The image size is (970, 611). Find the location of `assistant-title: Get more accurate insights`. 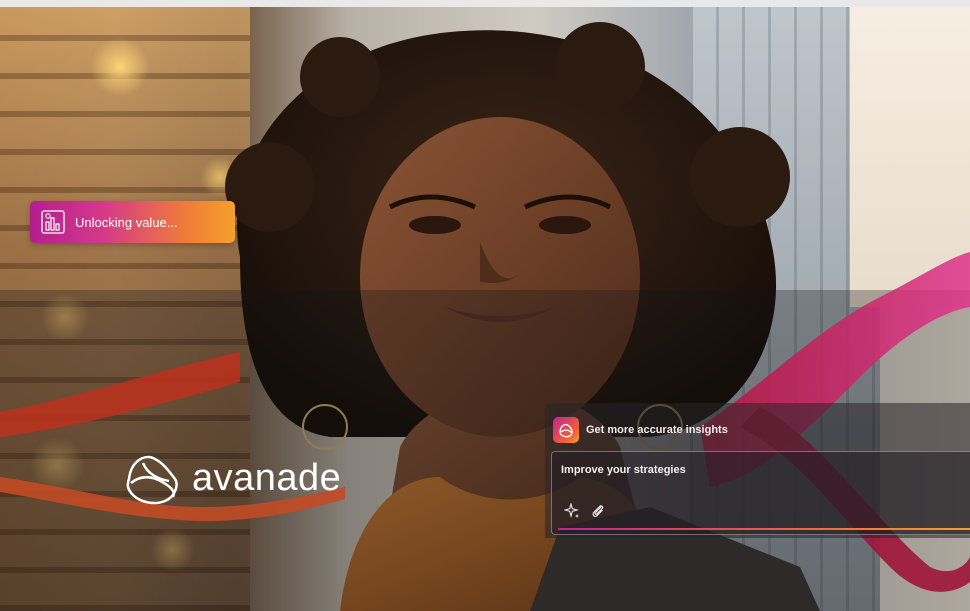

assistant-title: Get more accurate insights is located at coordinates (657, 430).